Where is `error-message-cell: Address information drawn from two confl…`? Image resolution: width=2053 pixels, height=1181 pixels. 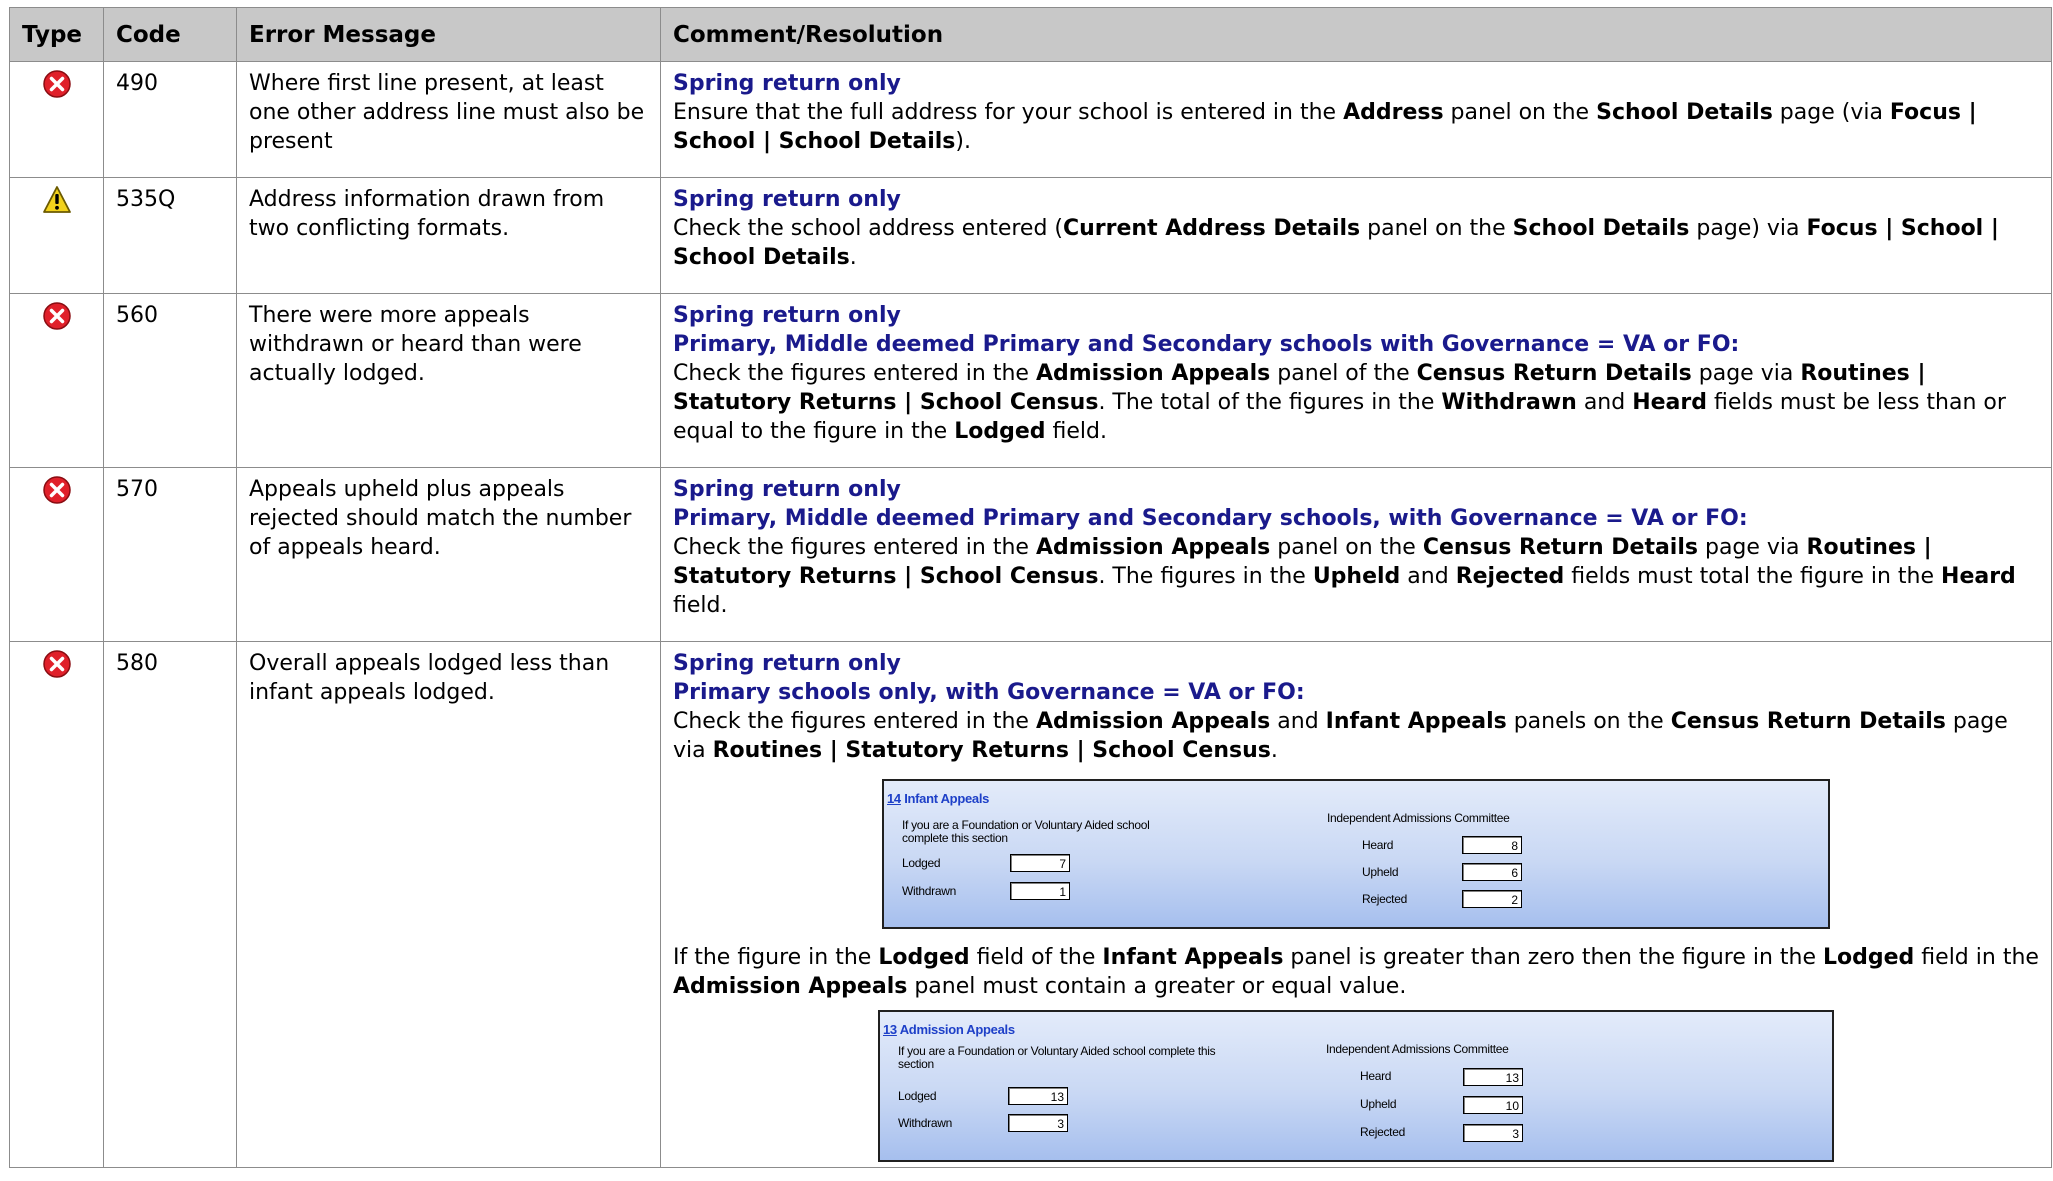 error-message-cell: Address information drawn from two confl… is located at coordinates (448, 235).